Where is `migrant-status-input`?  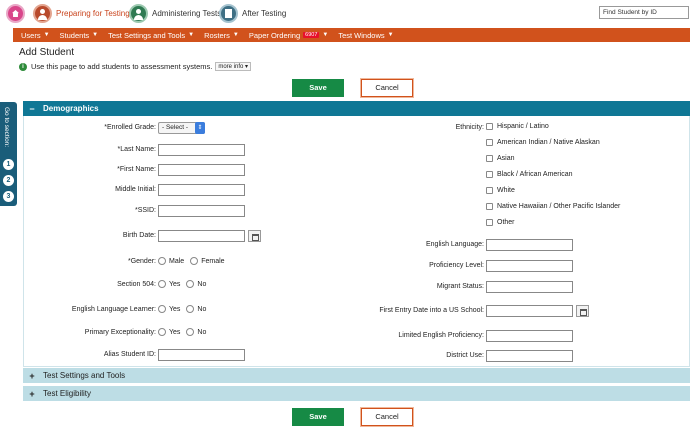 migrant-status-input is located at coordinates (529, 287).